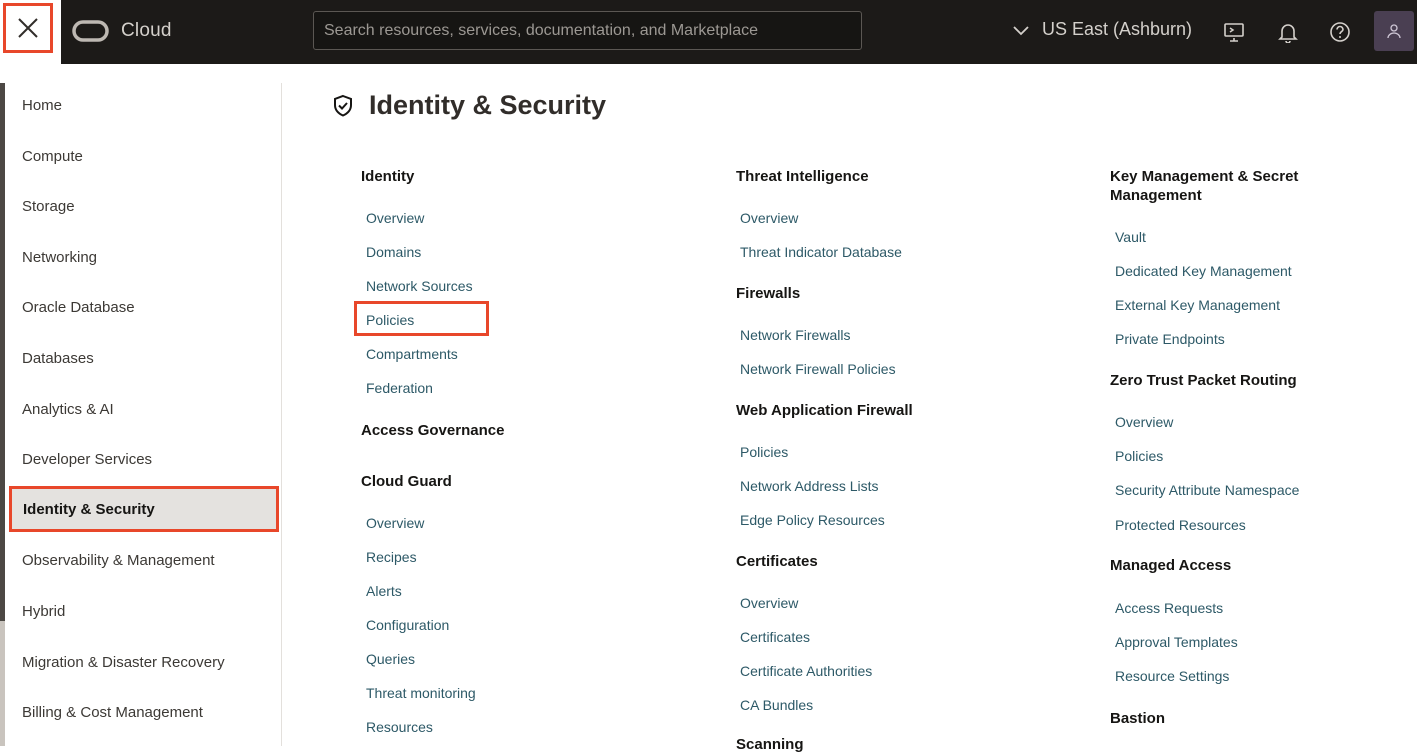 This screenshot has height=754, width=1417. What do you see at coordinates (144, 509) in the screenshot?
I see `sidebar-item-identity-security: Identity & Security` at bounding box center [144, 509].